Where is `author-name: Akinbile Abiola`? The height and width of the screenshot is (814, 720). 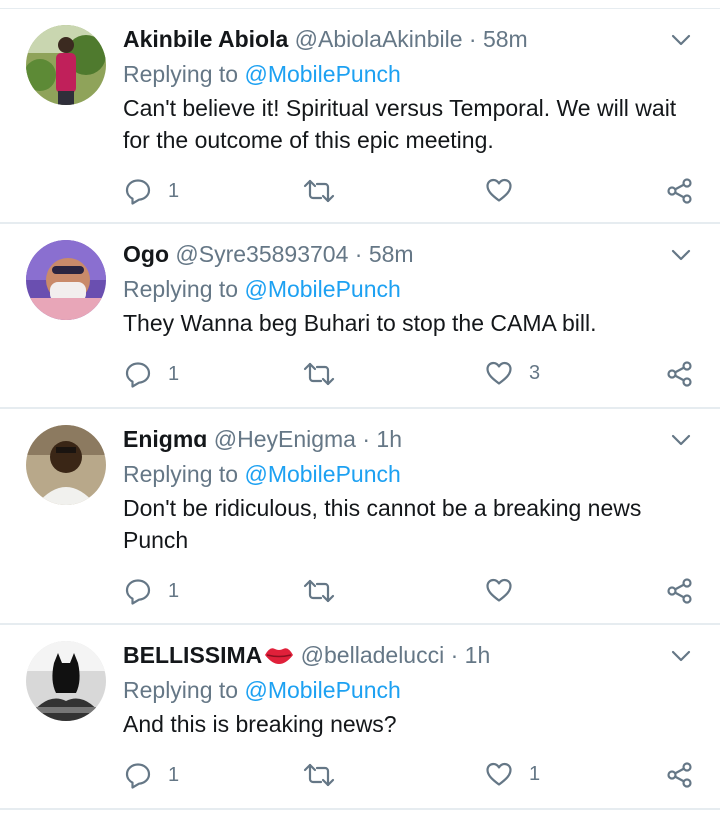
author-name: Akinbile Abiola is located at coordinates (205, 39).